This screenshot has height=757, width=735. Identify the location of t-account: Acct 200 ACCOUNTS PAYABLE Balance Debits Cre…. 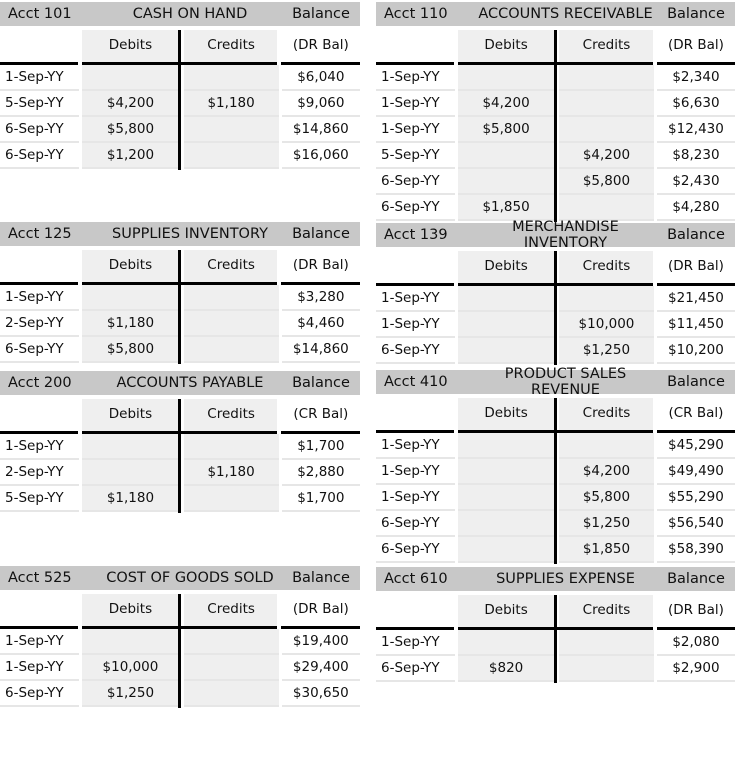
(180, 442).